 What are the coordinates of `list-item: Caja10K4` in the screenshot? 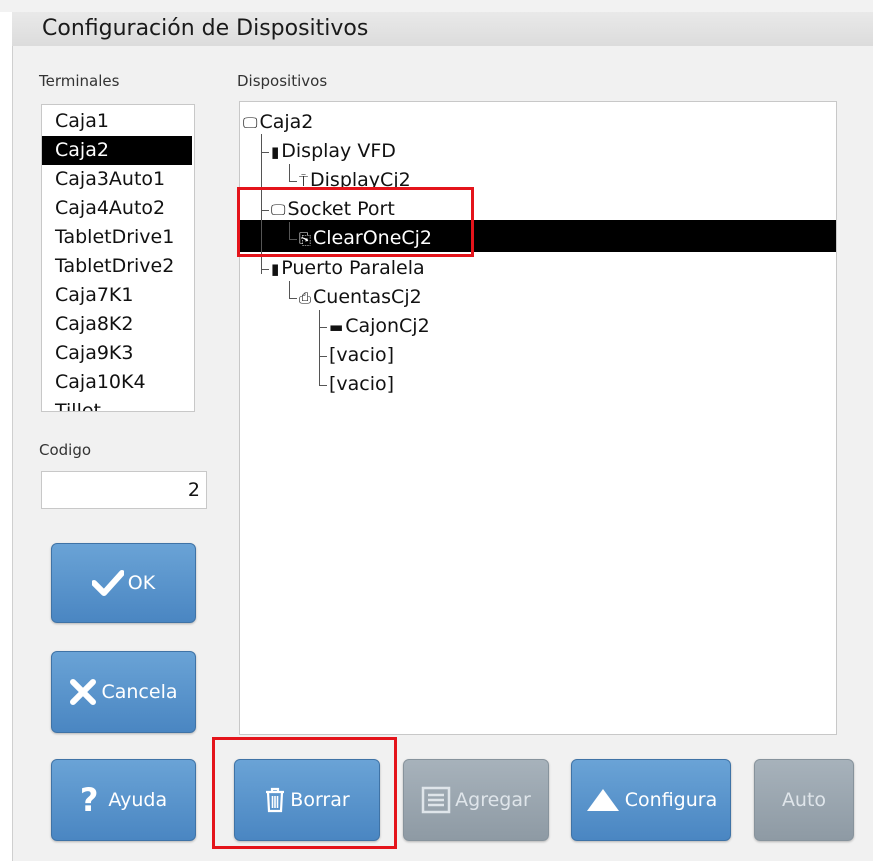 It's located at (117, 382).